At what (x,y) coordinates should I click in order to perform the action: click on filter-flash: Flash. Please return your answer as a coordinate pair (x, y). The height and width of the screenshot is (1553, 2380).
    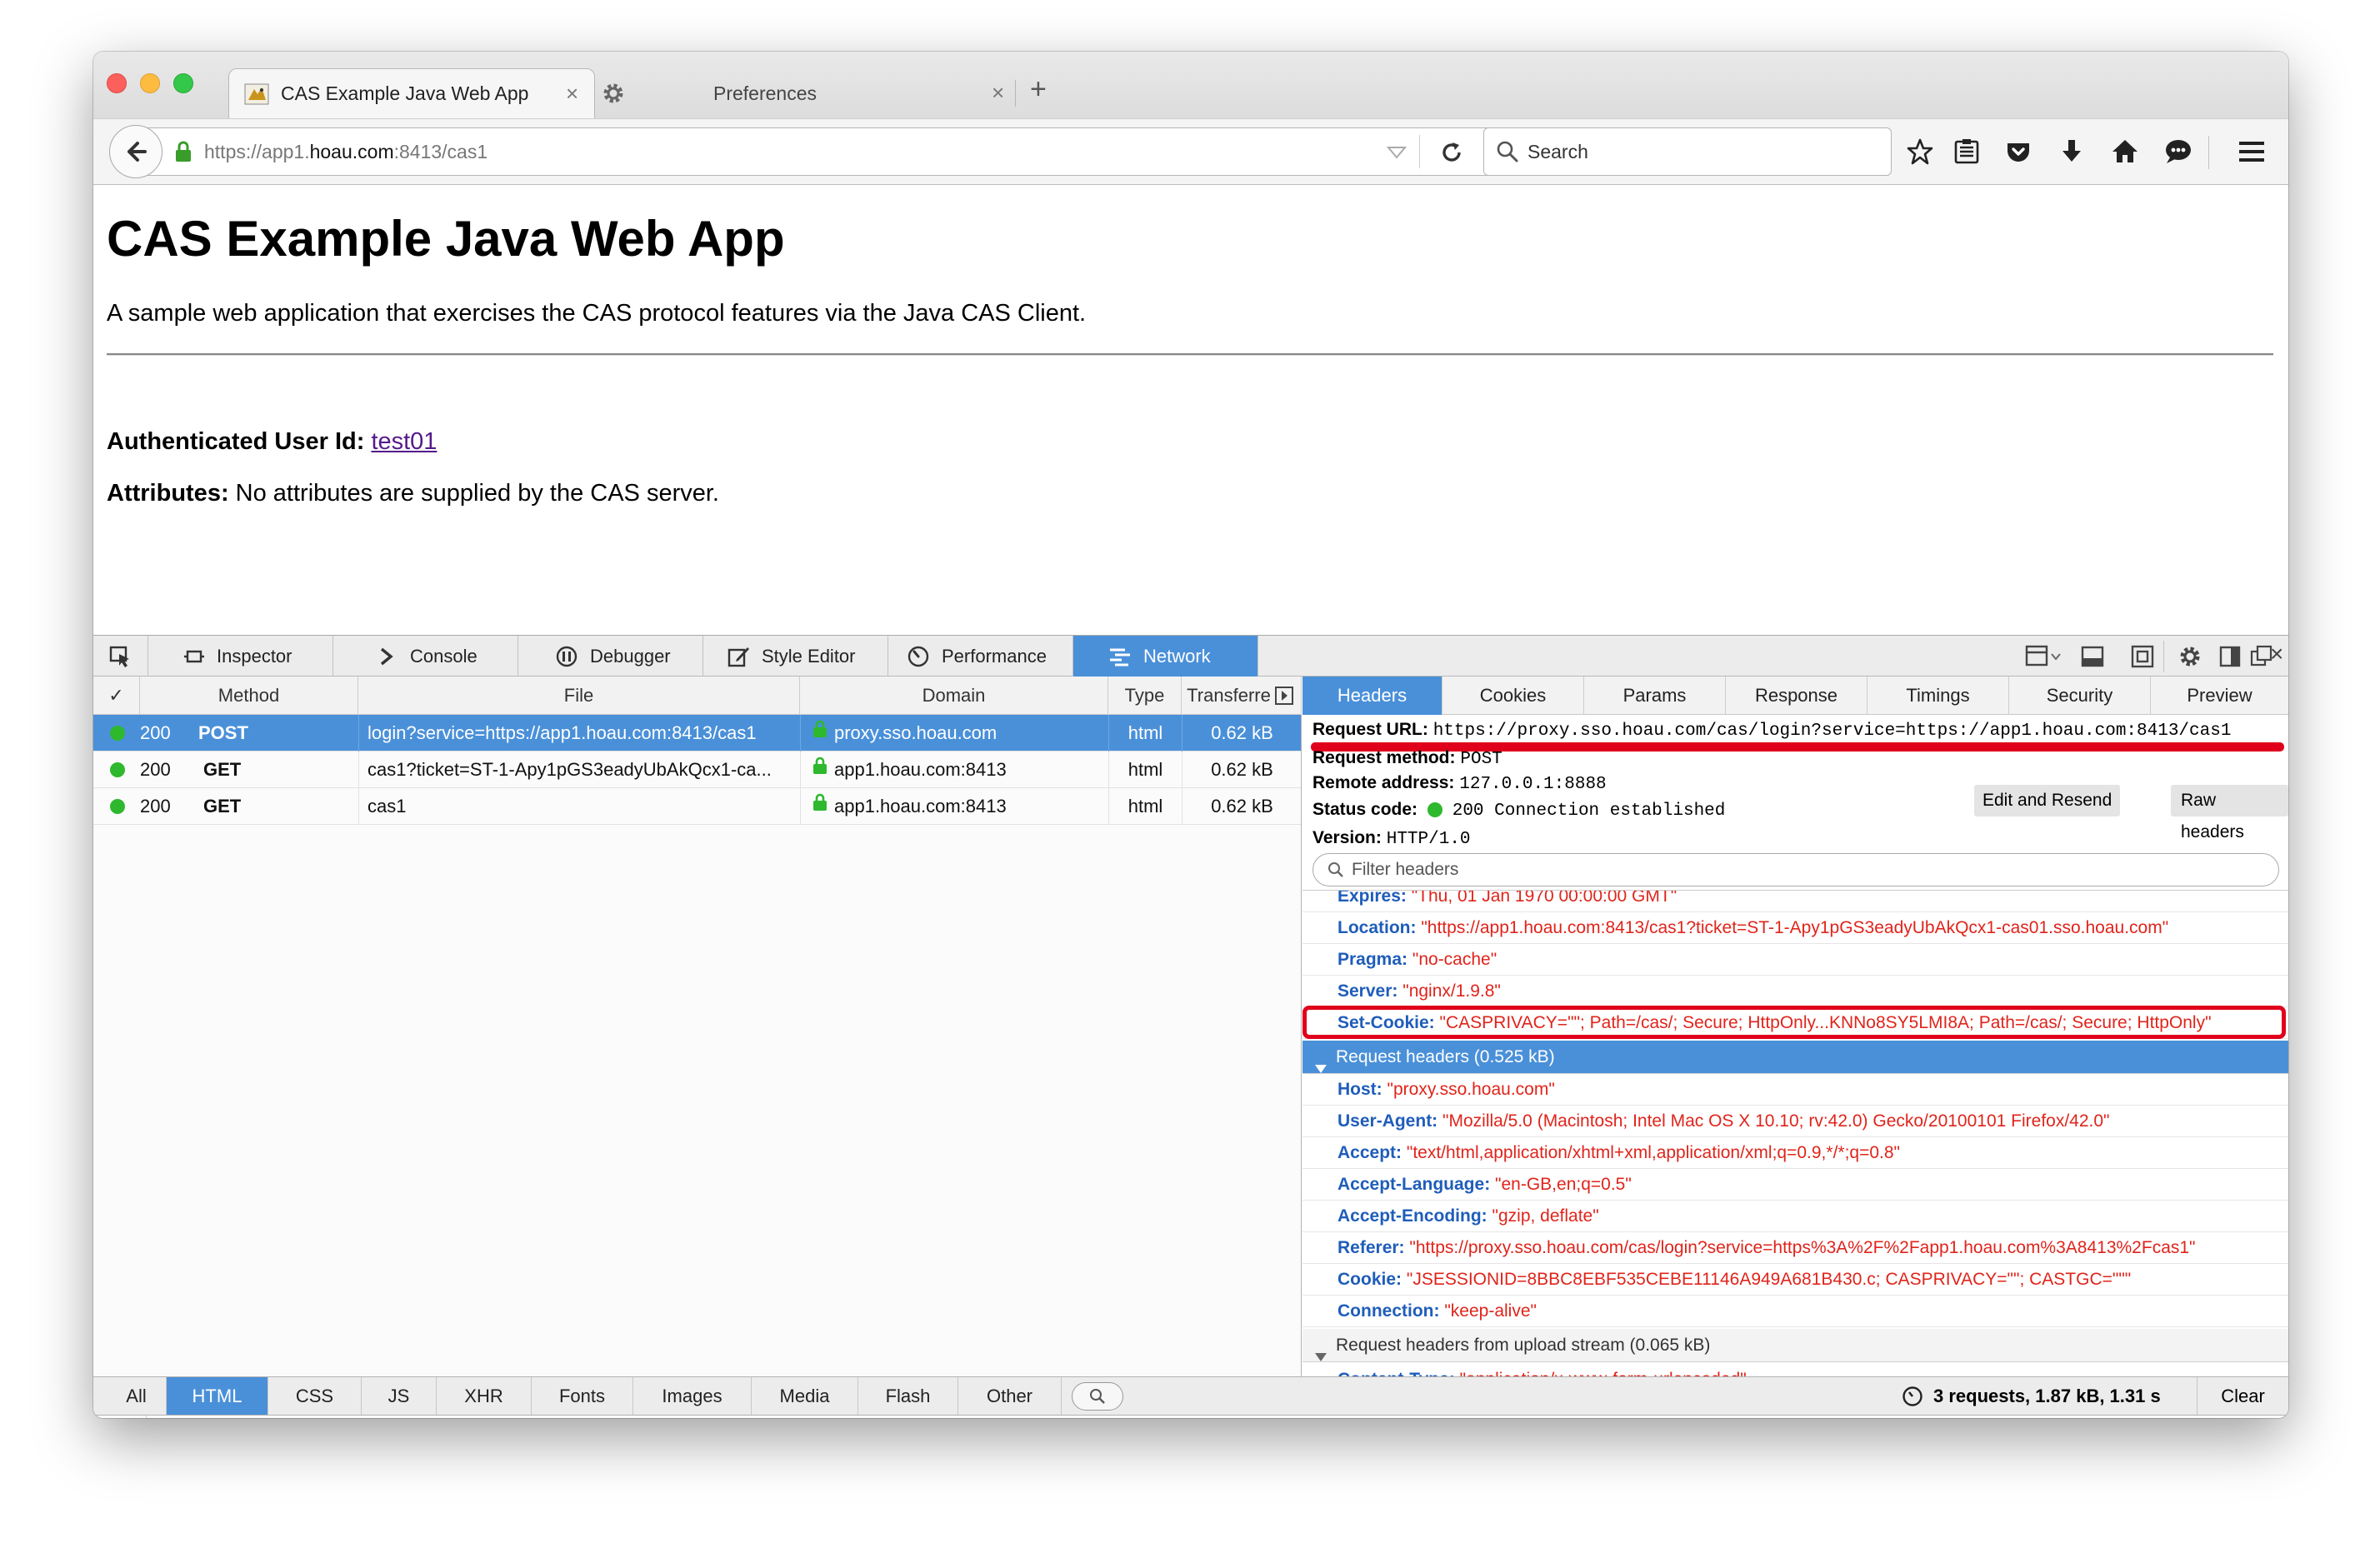
    Looking at the image, I should click on (908, 1396).